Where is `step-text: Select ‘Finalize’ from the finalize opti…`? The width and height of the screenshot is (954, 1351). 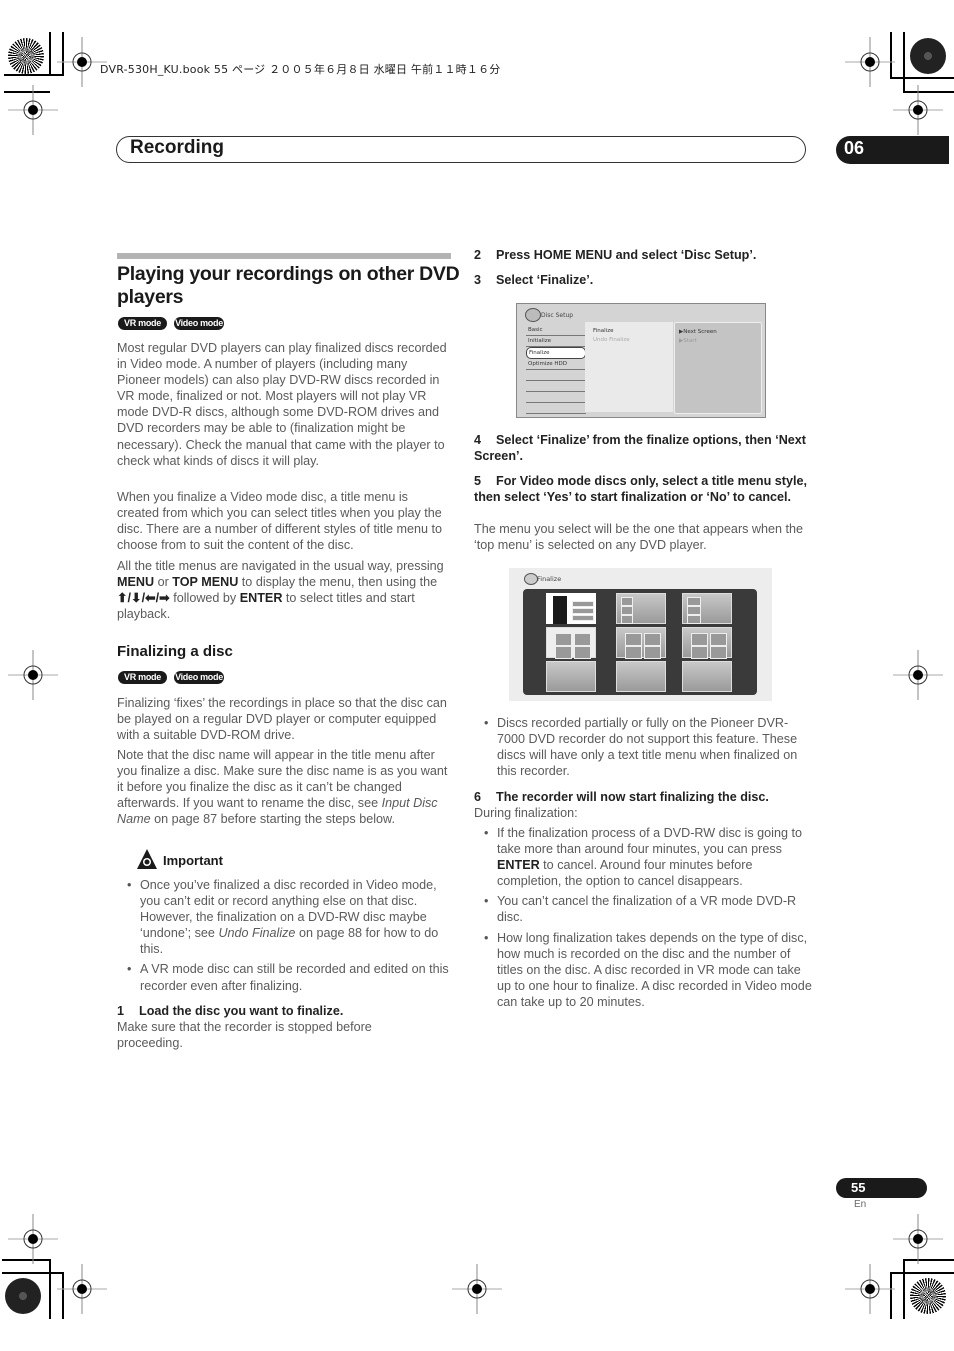 step-text: Select ‘Finalize’ from the finalize opti… is located at coordinates (640, 448).